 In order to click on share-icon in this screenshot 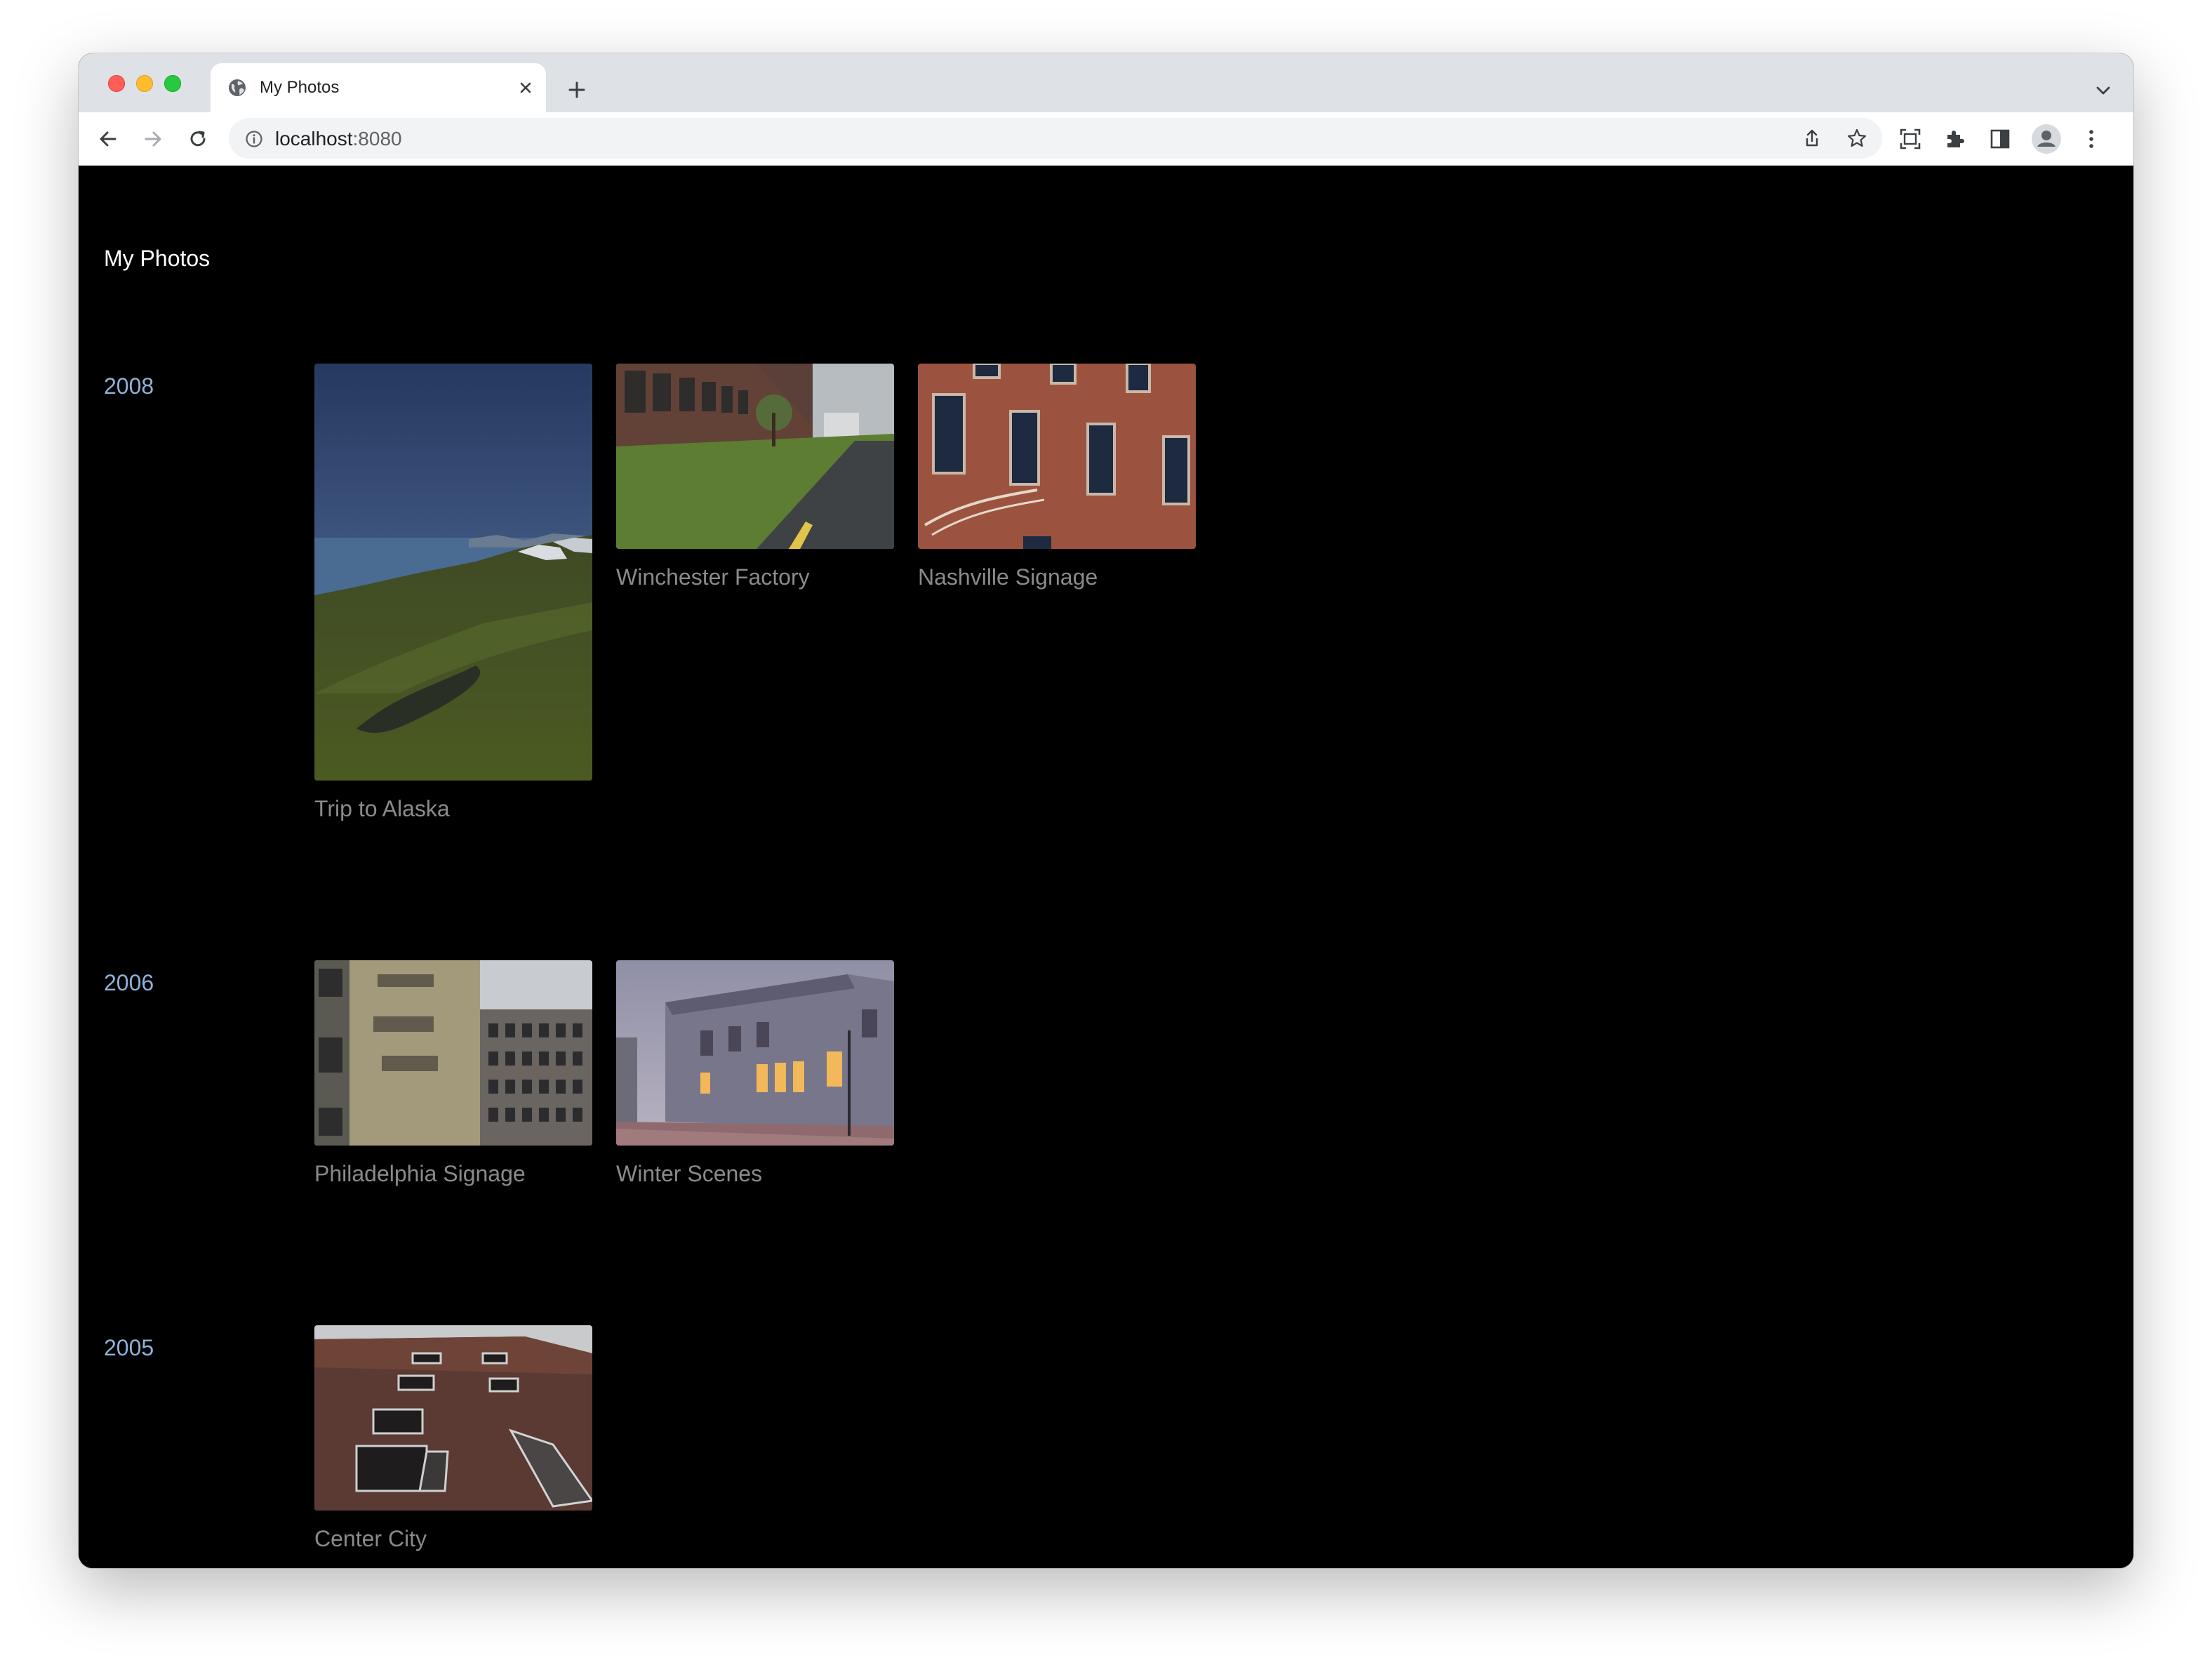, I will do `click(1812, 138)`.